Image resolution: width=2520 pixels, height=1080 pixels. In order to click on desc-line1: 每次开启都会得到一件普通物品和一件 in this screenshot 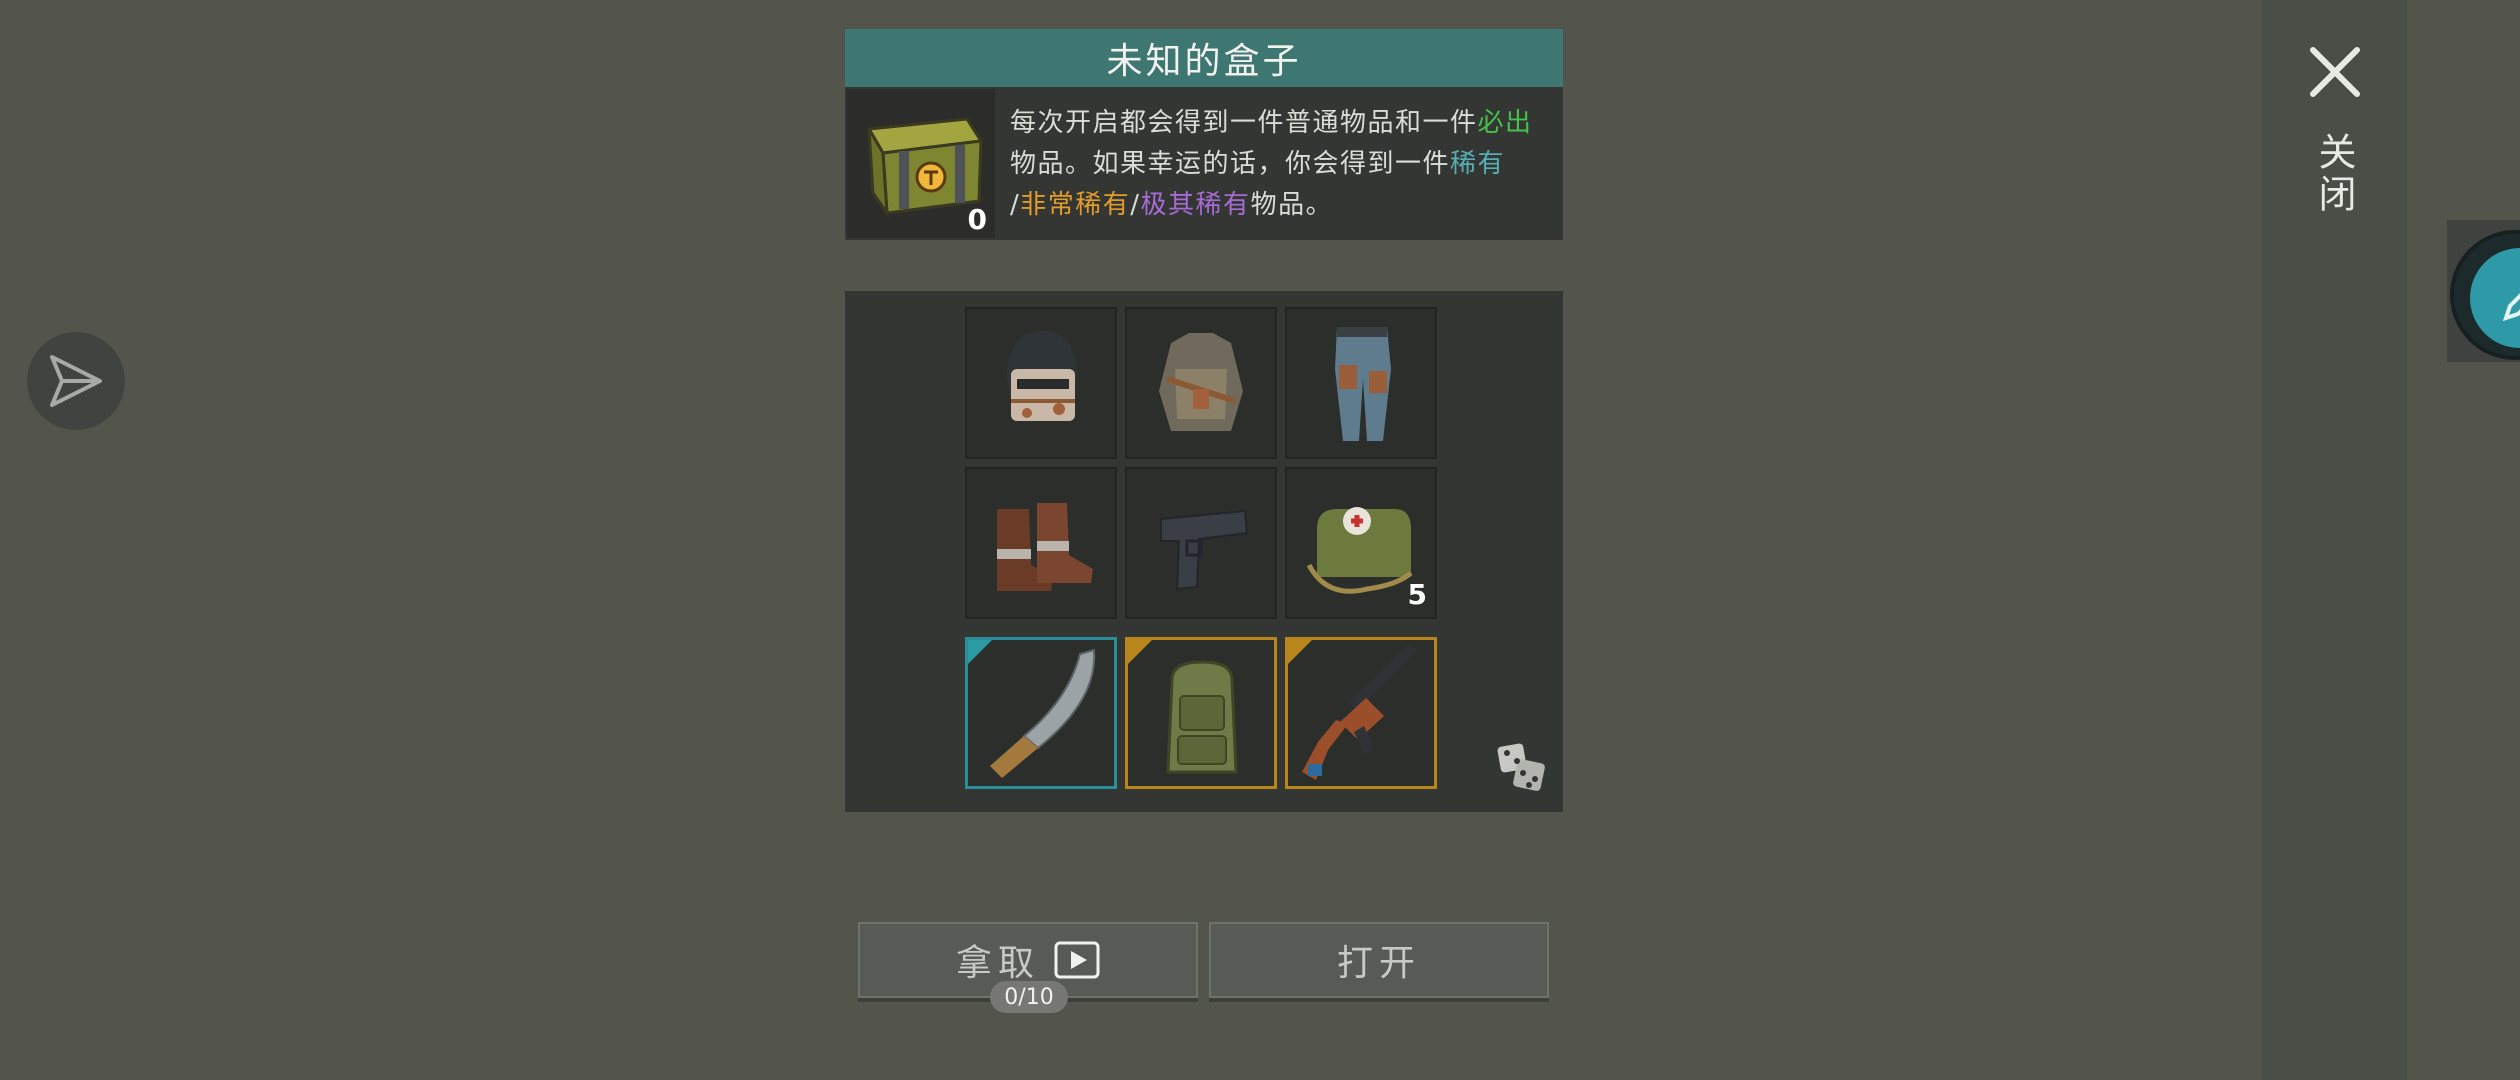, I will do `click(1244, 123)`.